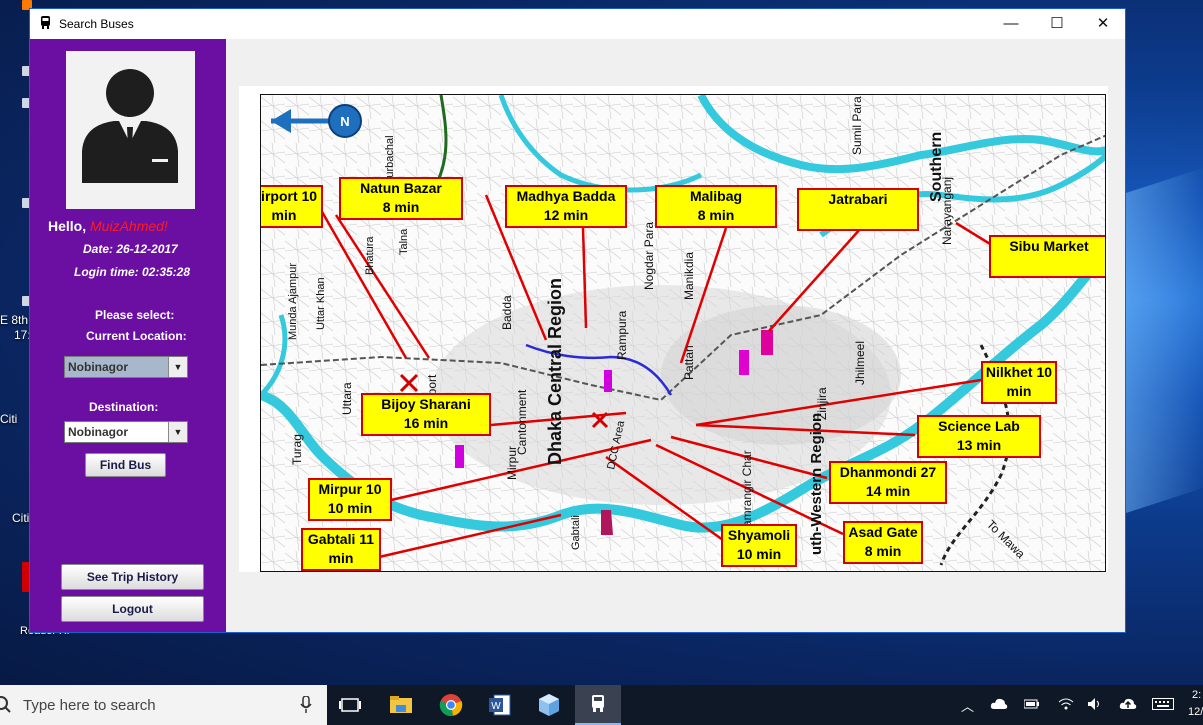  Describe the element at coordinates (293, 301) in the screenshot. I see `map-label: Munda Ajampur` at that location.